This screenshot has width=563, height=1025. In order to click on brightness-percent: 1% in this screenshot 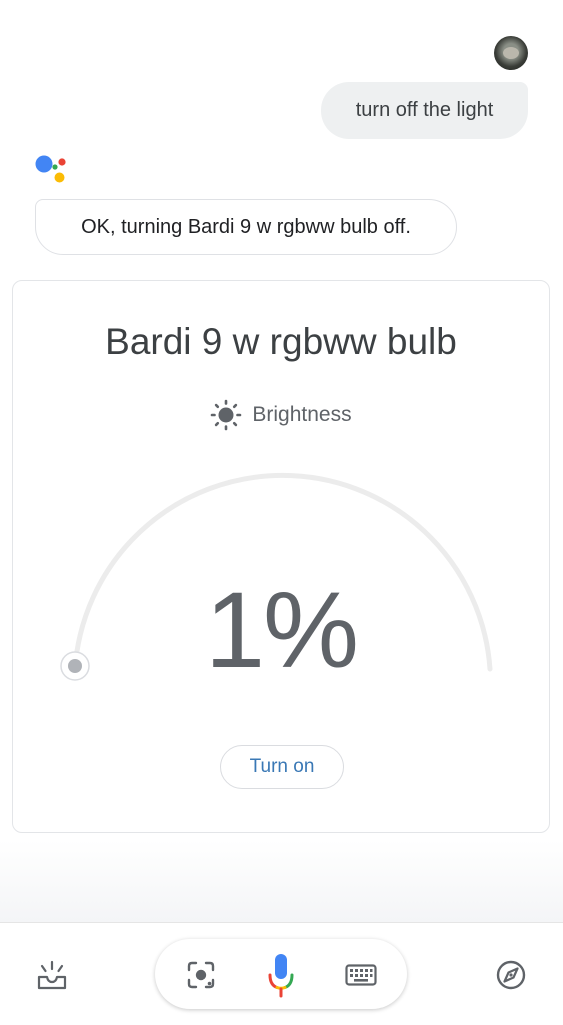, I will do `click(281, 629)`.